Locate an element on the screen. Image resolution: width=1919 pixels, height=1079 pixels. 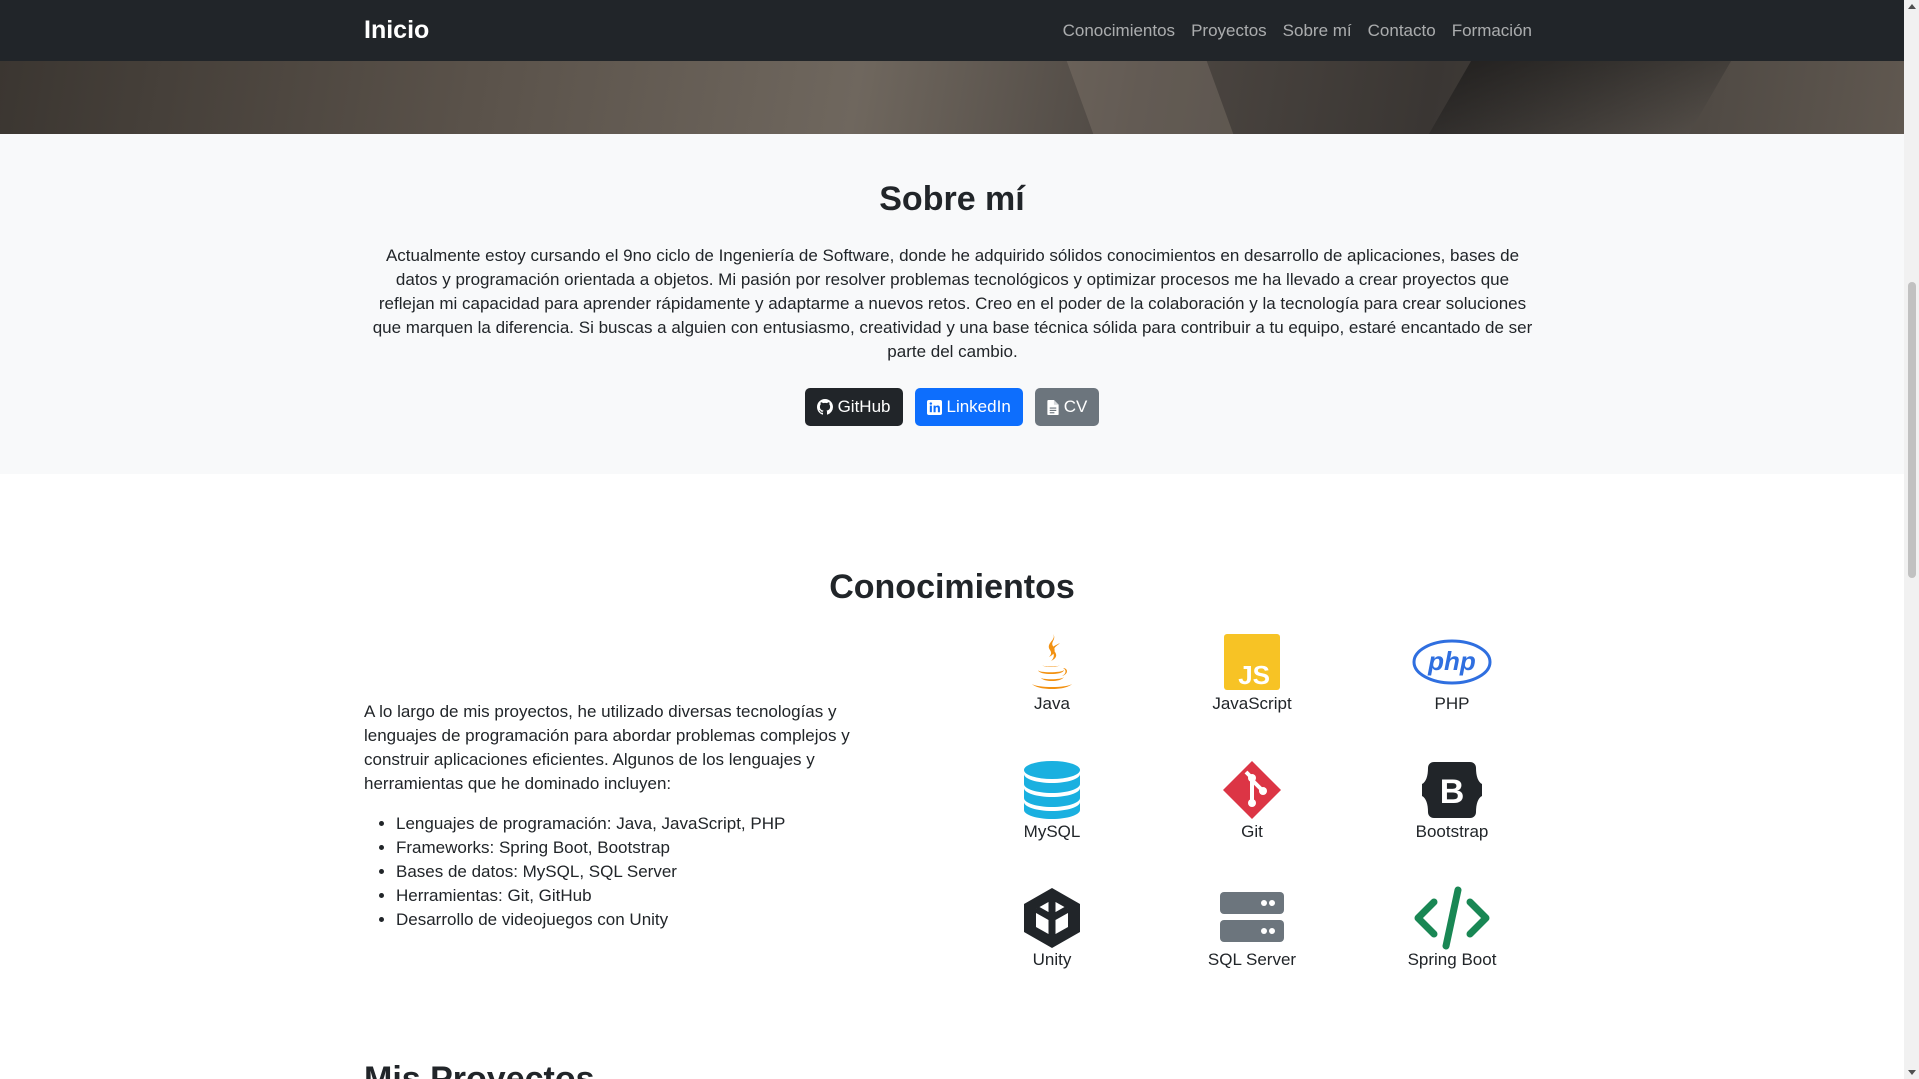
skill-sql-server: SQL Server is located at coordinates (1252, 928).